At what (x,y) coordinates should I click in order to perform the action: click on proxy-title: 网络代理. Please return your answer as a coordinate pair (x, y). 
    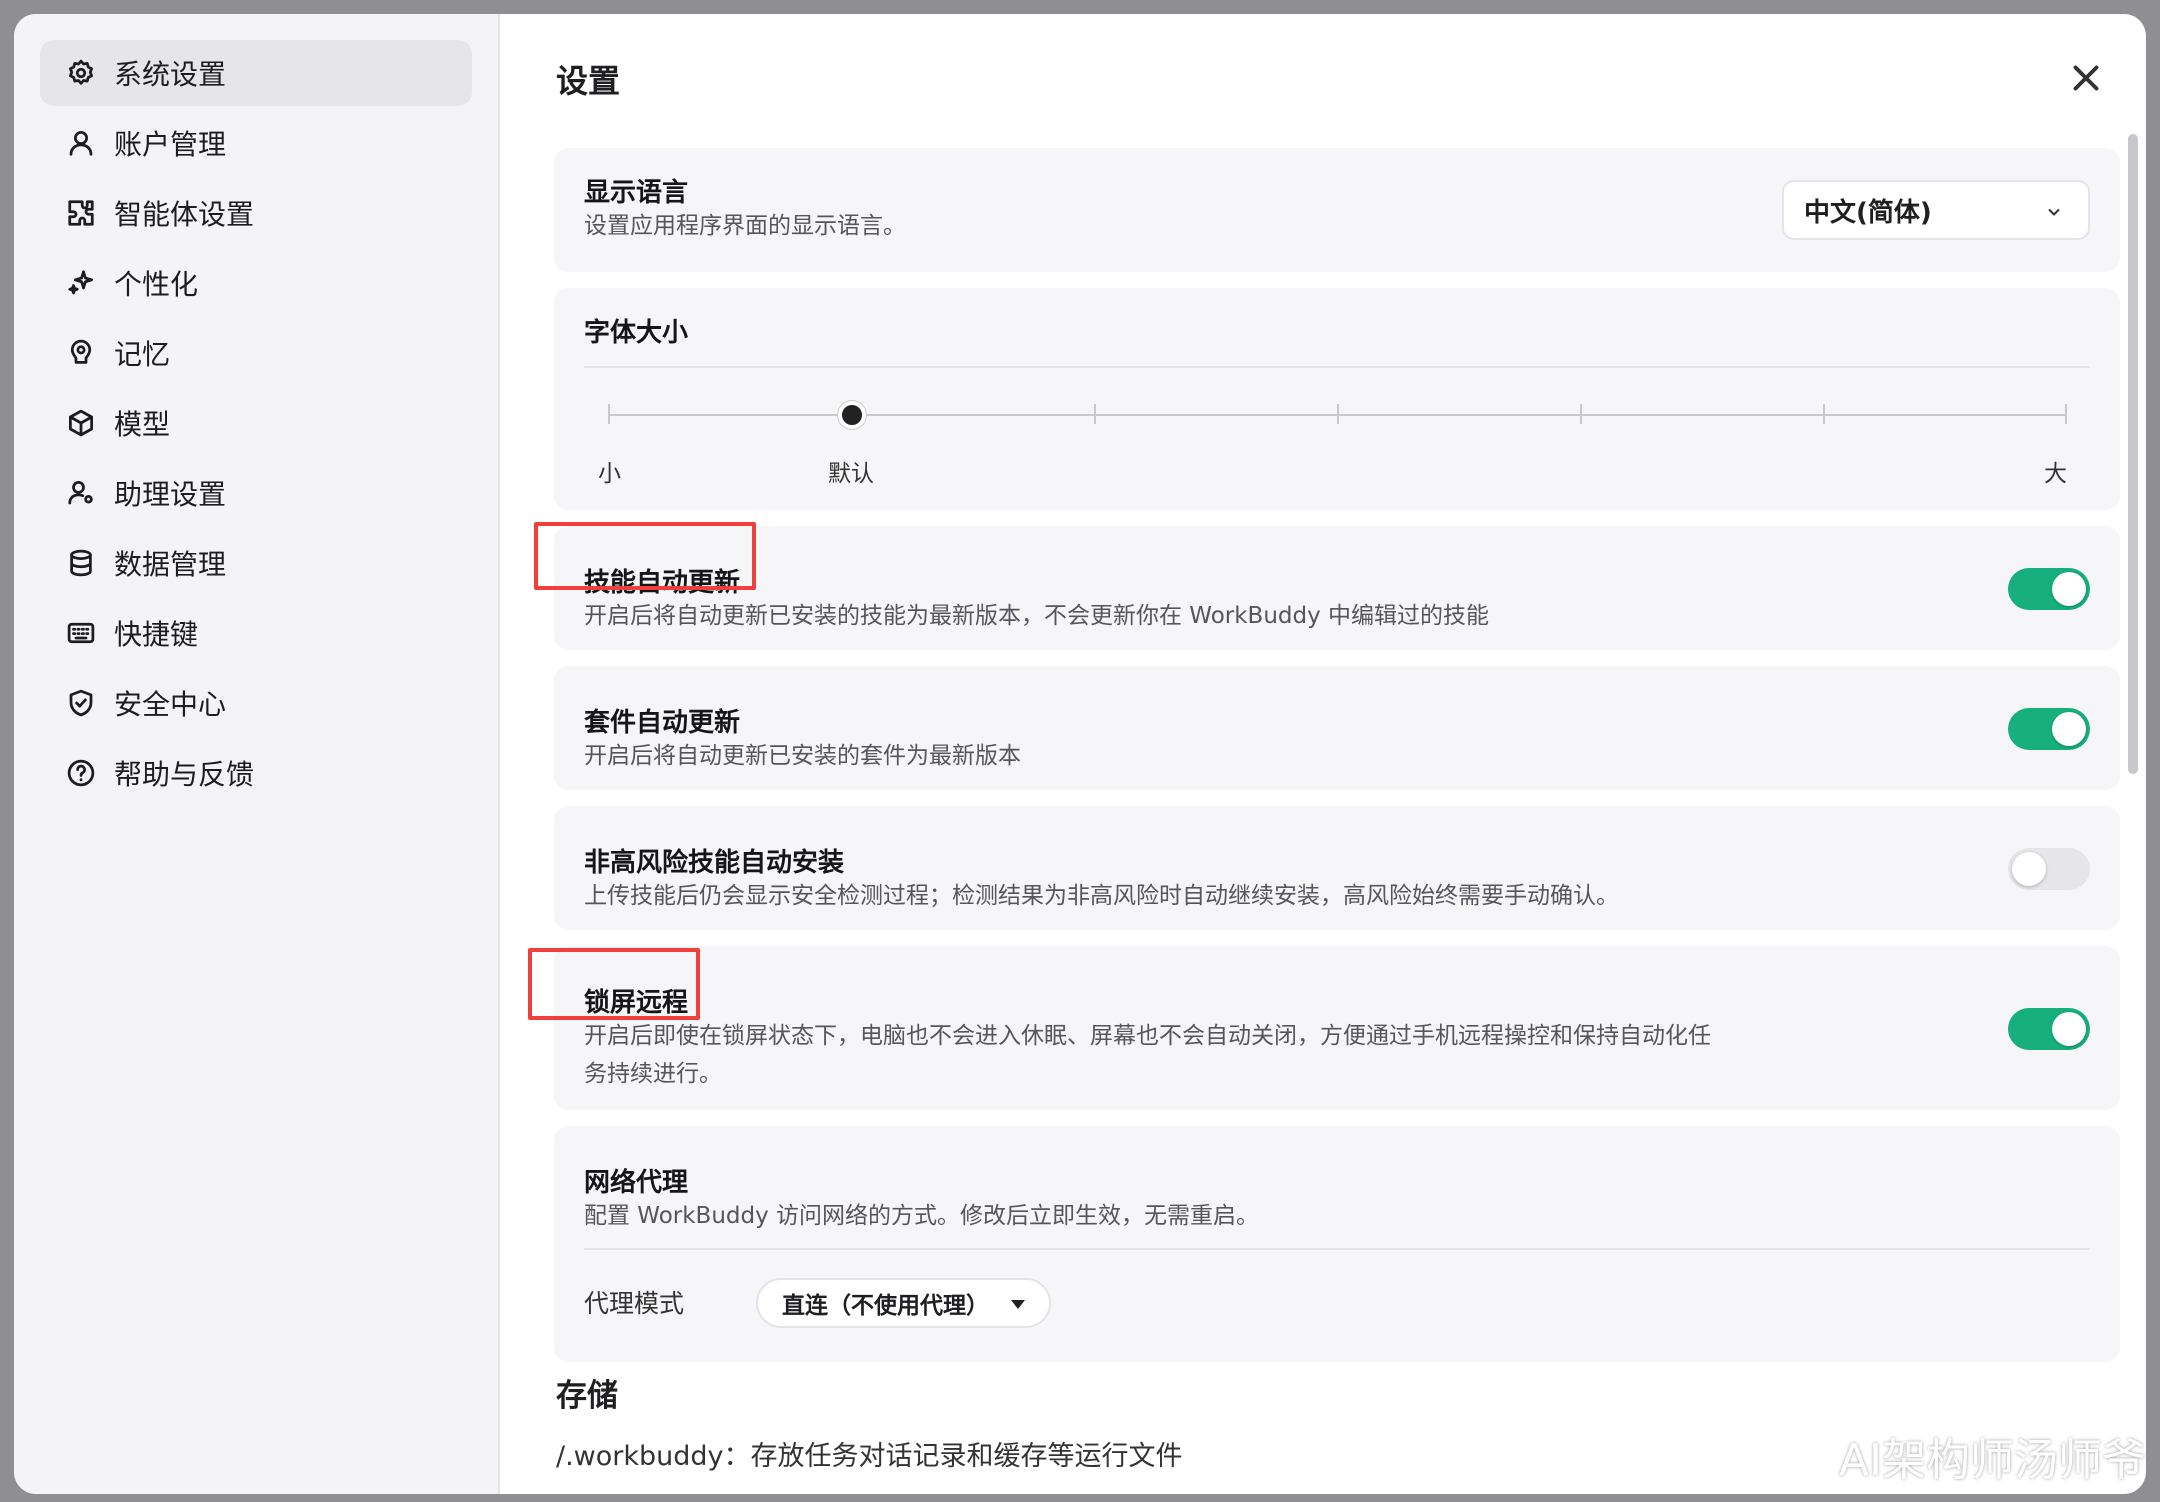
    Looking at the image, I should click on (636, 1183).